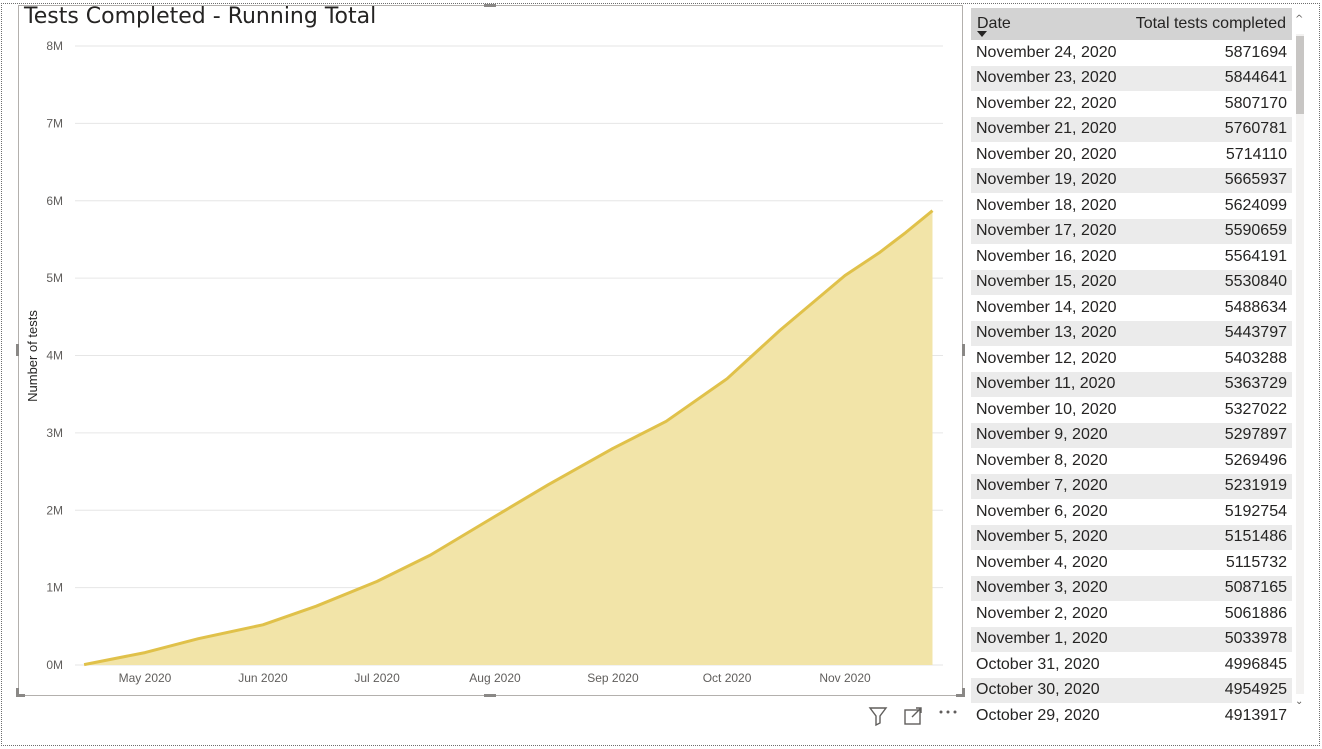 The image size is (1322, 749). Describe the element at coordinates (1047, 410) in the screenshot. I see `cell-date: November 10, 2020` at that location.